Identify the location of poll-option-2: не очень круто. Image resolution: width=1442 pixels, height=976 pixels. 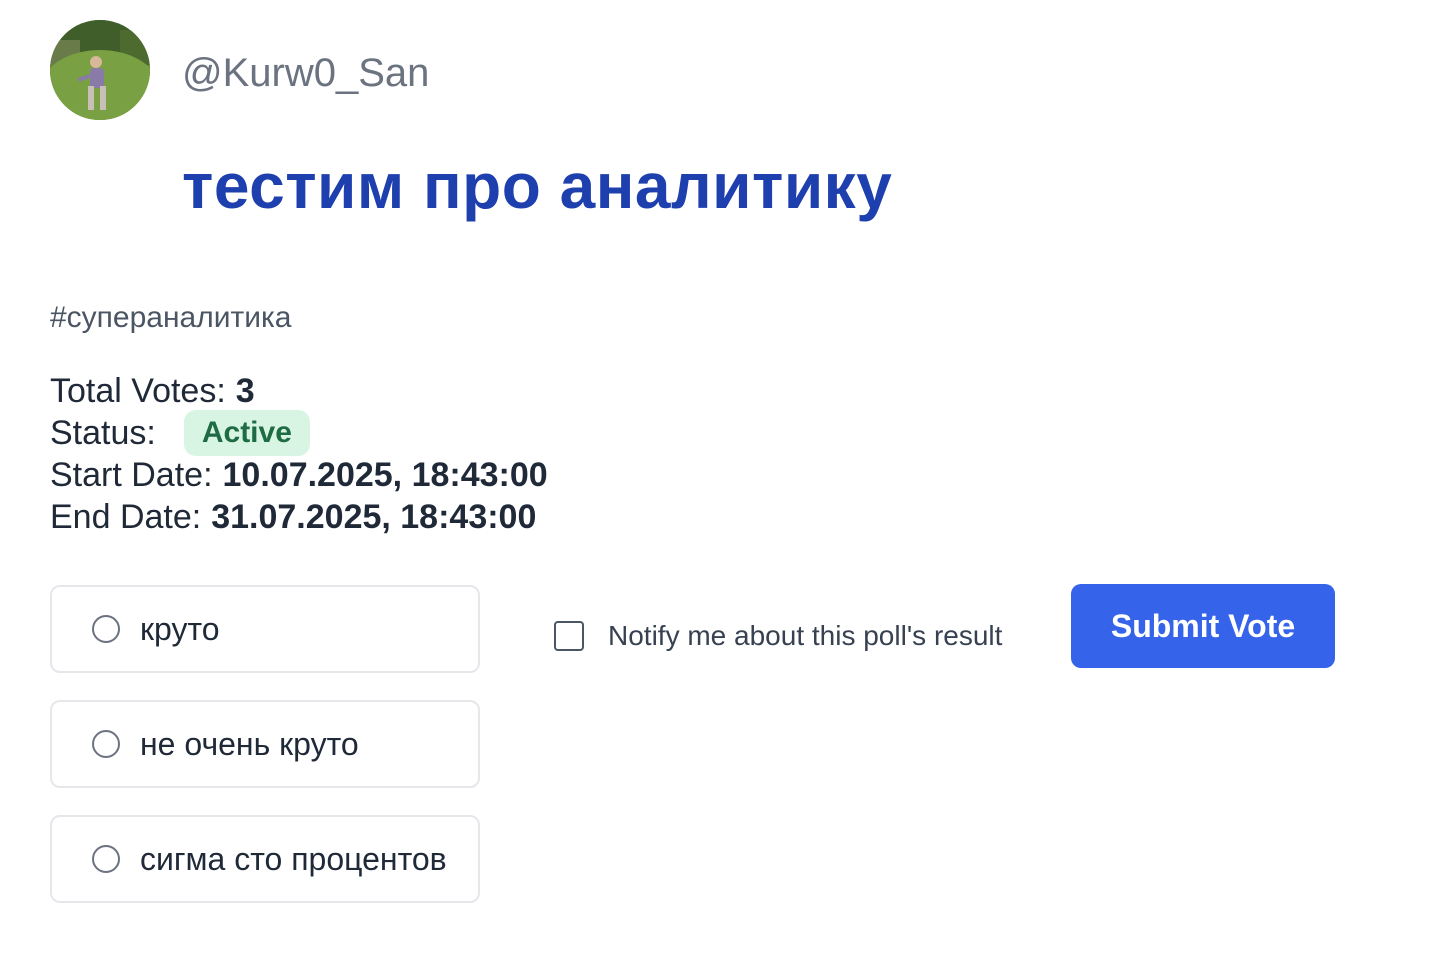
(265, 744).